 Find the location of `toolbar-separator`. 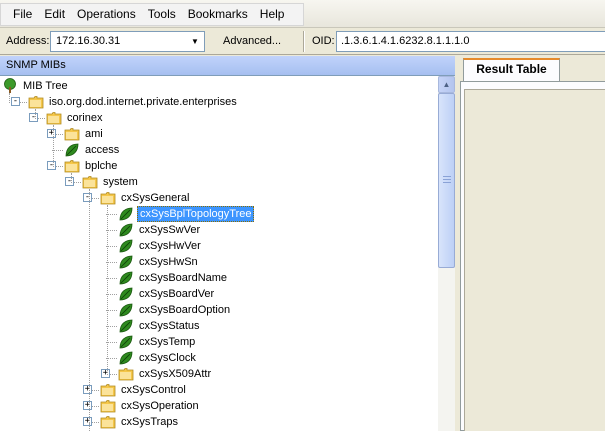

toolbar-separator is located at coordinates (304, 41).